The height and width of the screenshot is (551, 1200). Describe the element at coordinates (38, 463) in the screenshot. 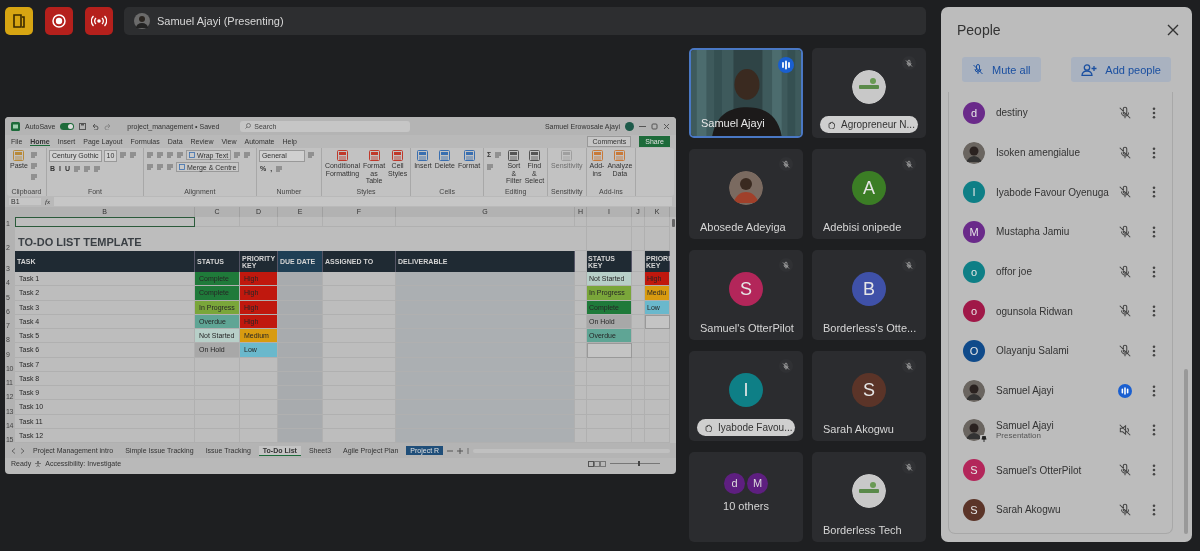

I see `accessibility-icon` at that location.